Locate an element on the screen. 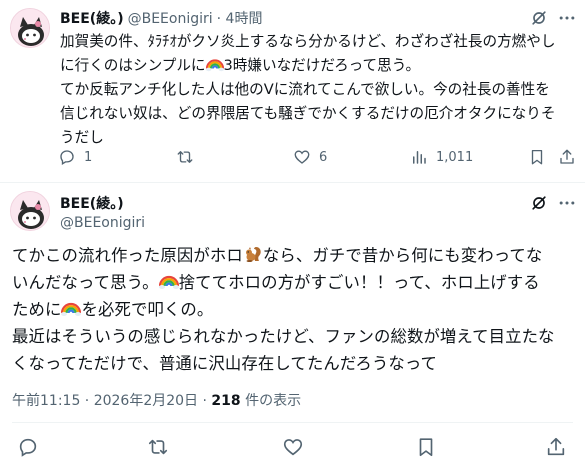  tweet-line: 信じれない奴は、どの界隈居ても騒ぎでかくするだけの厄介オタクになりそ is located at coordinates (308, 113).